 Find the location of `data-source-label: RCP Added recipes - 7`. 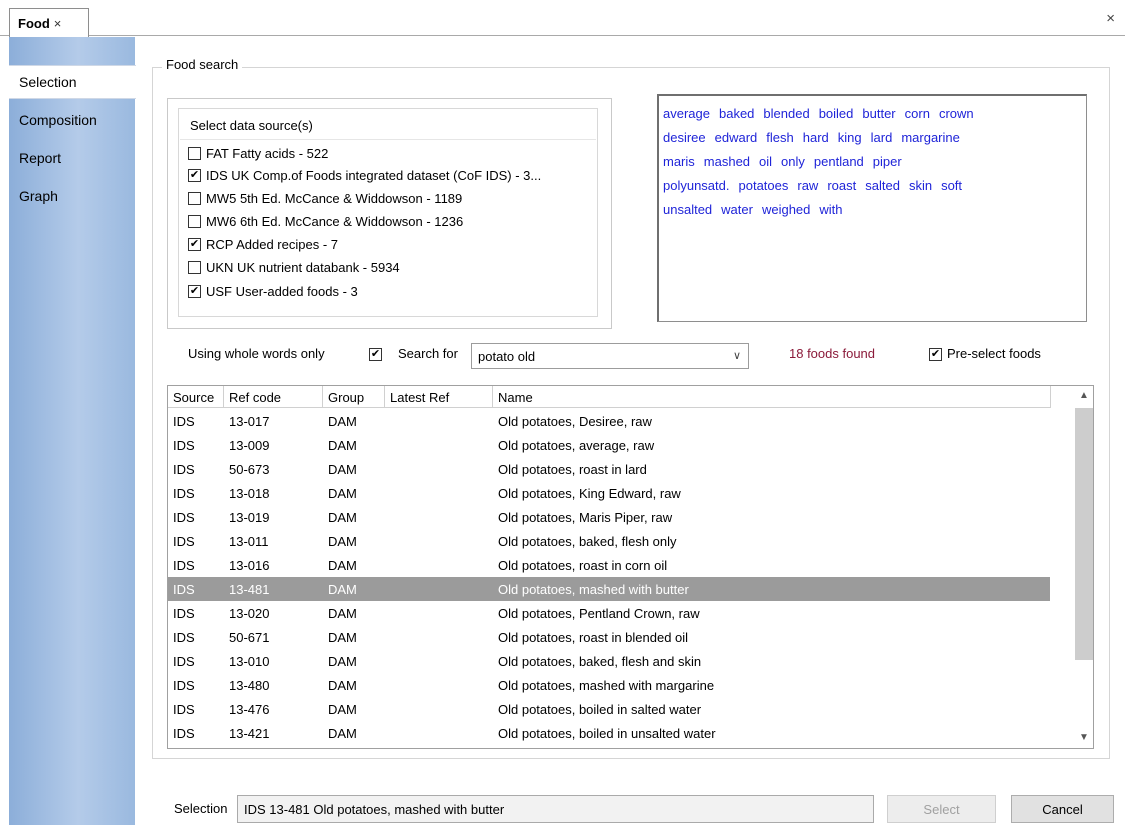

data-source-label: RCP Added recipes - 7 is located at coordinates (272, 244).